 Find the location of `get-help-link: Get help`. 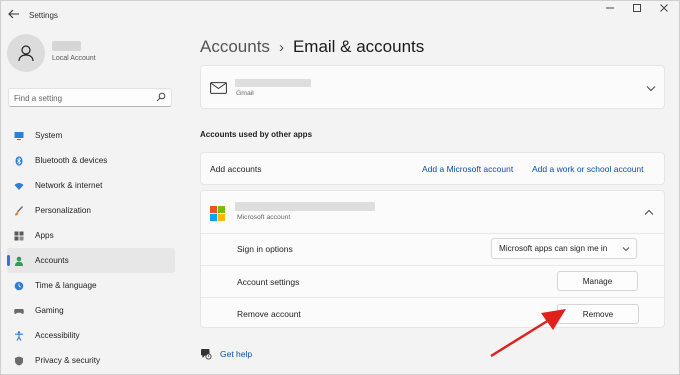

get-help-link: Get help is located at coordinates (226, 354).